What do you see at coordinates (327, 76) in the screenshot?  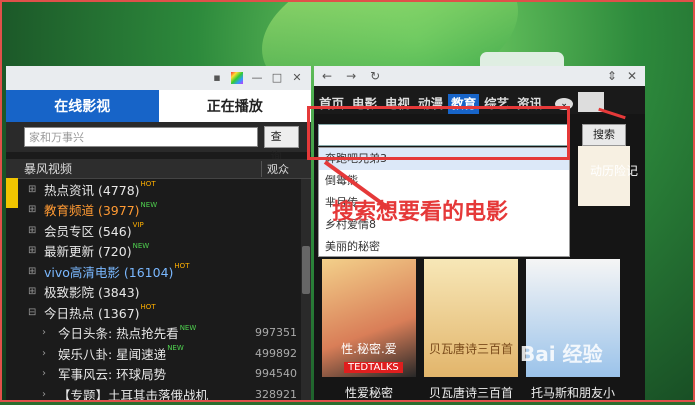 I see `back-icon: ←` at bounding box center [327, 76].